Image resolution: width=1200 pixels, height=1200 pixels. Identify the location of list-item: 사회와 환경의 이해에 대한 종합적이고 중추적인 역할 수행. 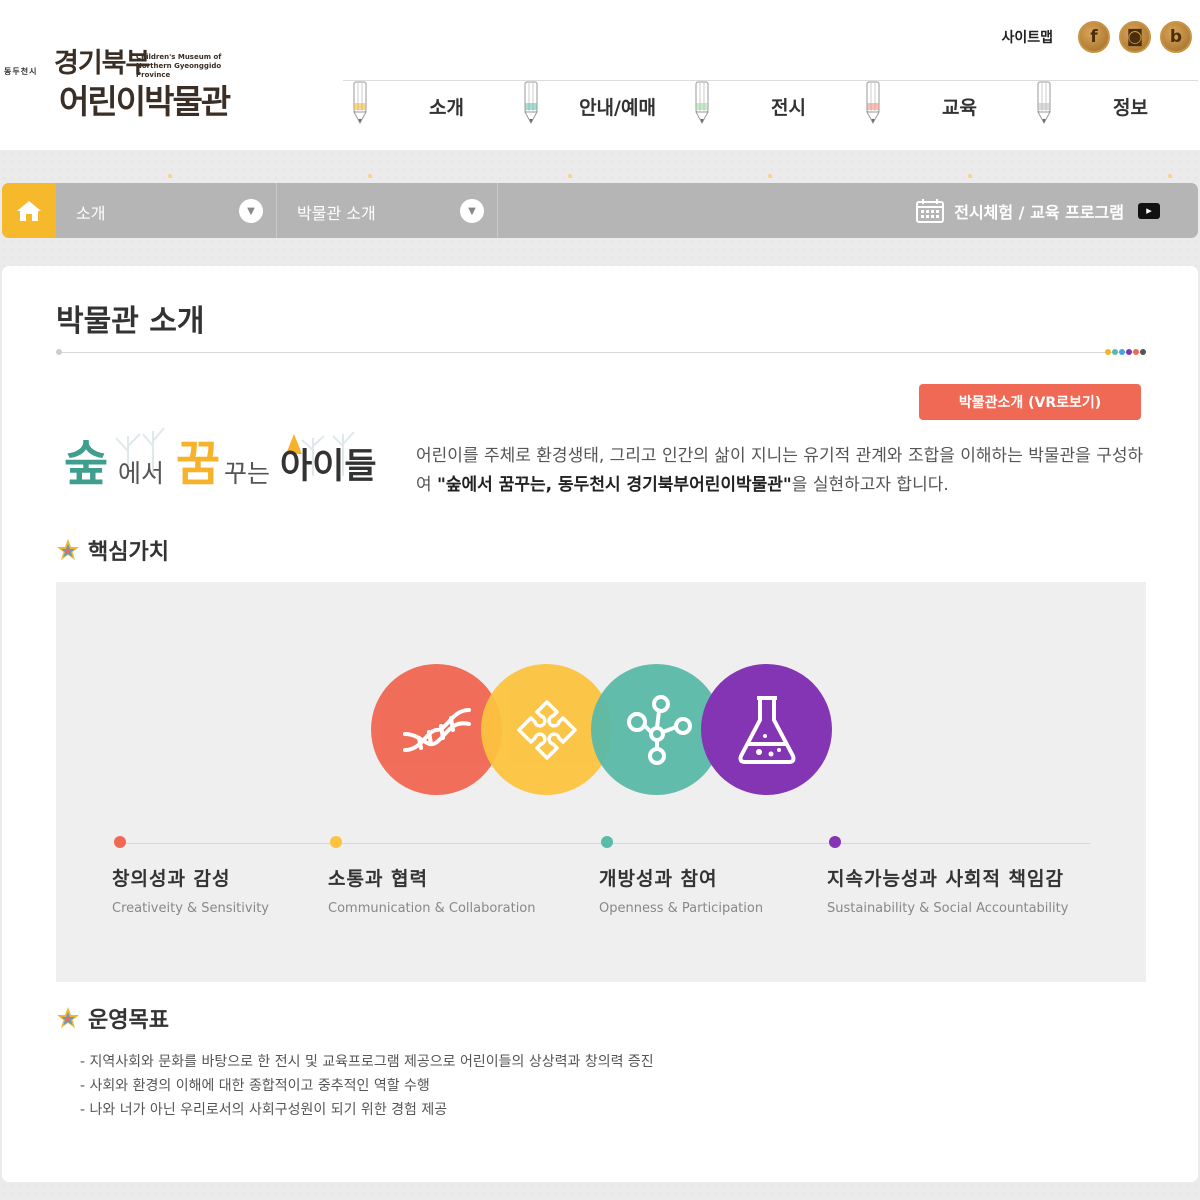
(367, 1086).